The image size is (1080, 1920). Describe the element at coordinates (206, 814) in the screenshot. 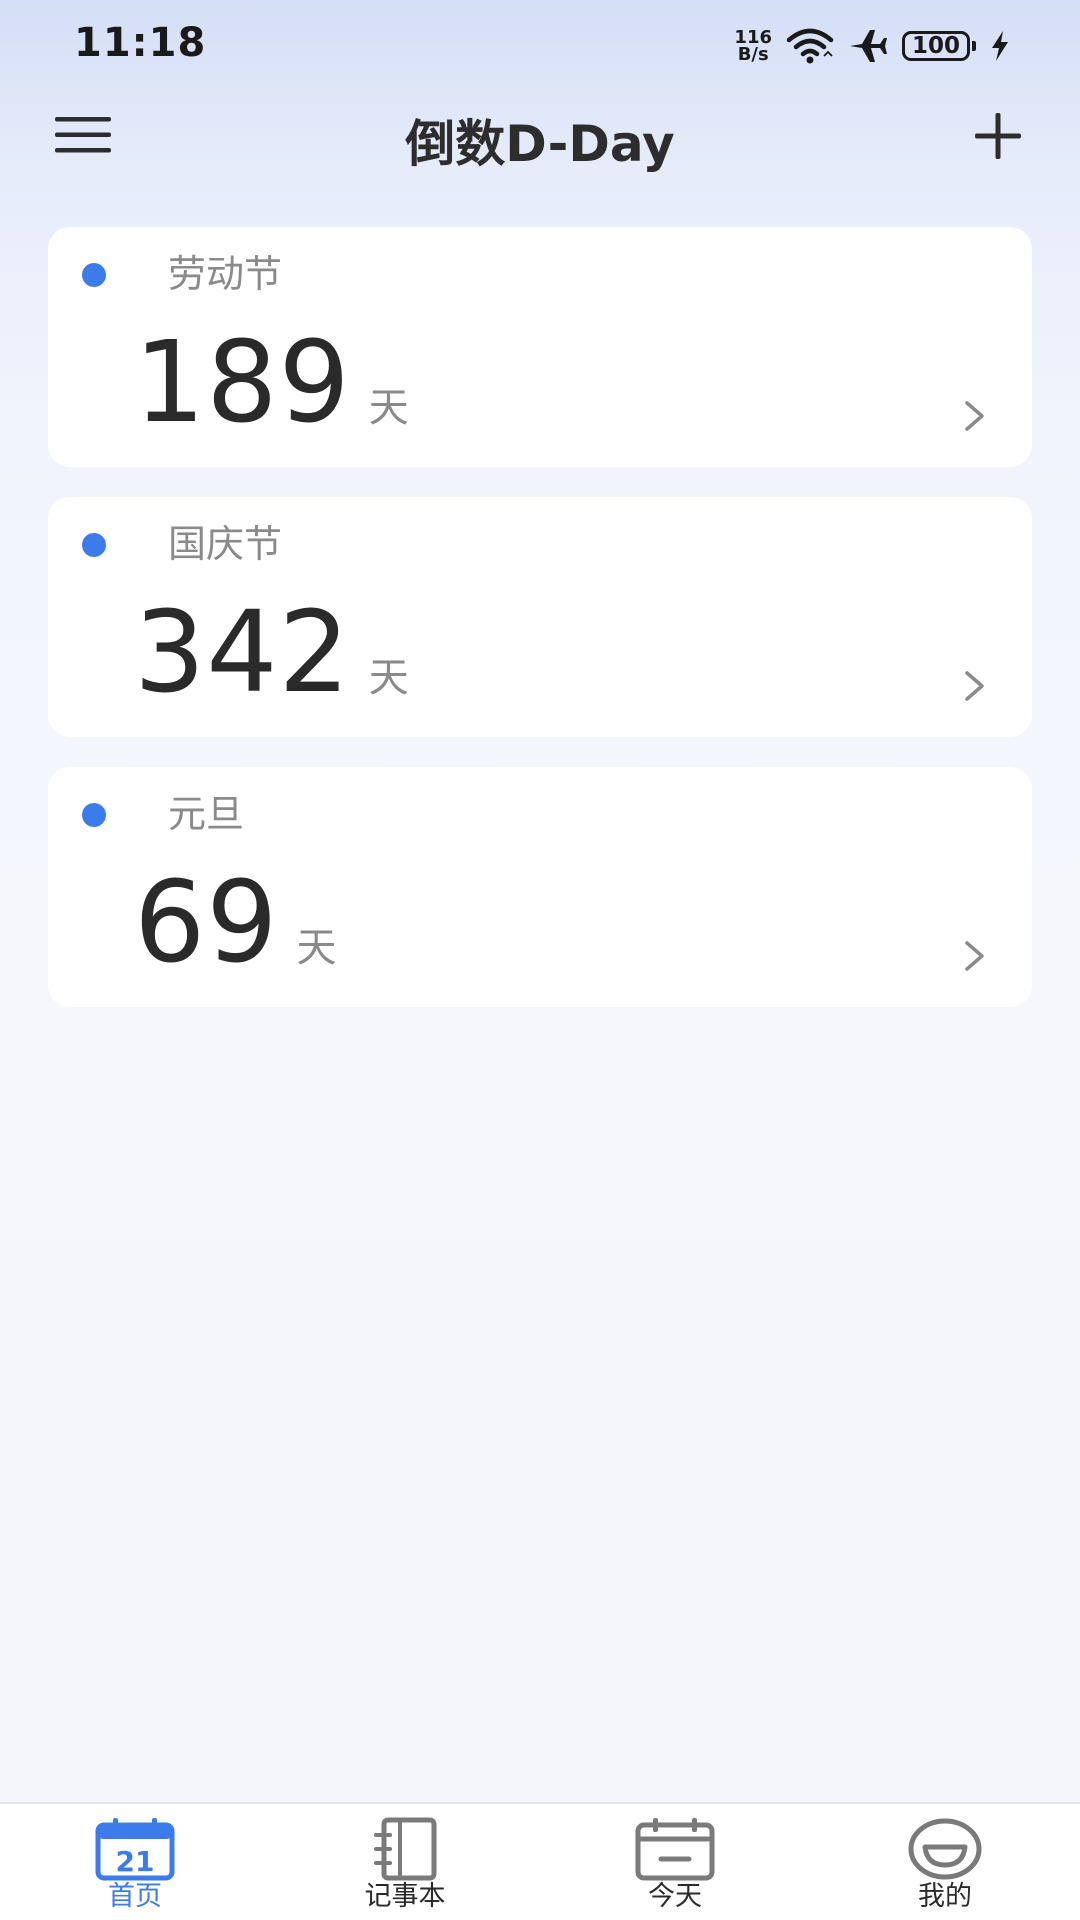

I see `event-name: 元旦` at that location.